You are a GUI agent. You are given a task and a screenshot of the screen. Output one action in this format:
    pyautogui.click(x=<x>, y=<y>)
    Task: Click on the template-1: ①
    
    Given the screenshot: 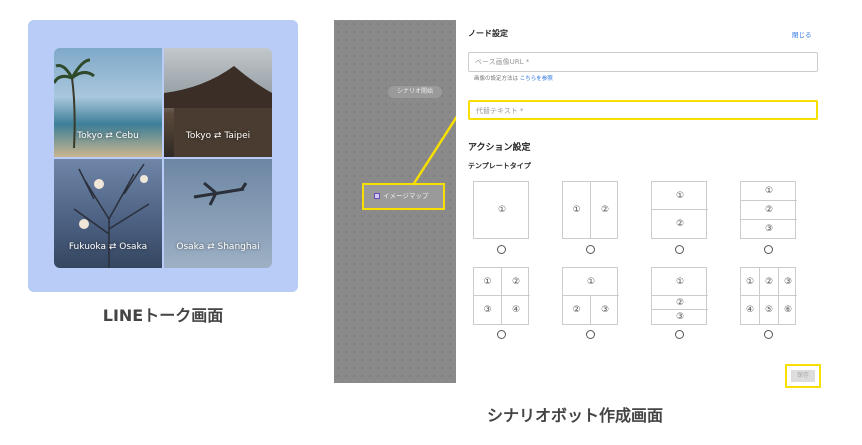 What is the action you would take?
    pyautogui.click(x=501, y=210)
    